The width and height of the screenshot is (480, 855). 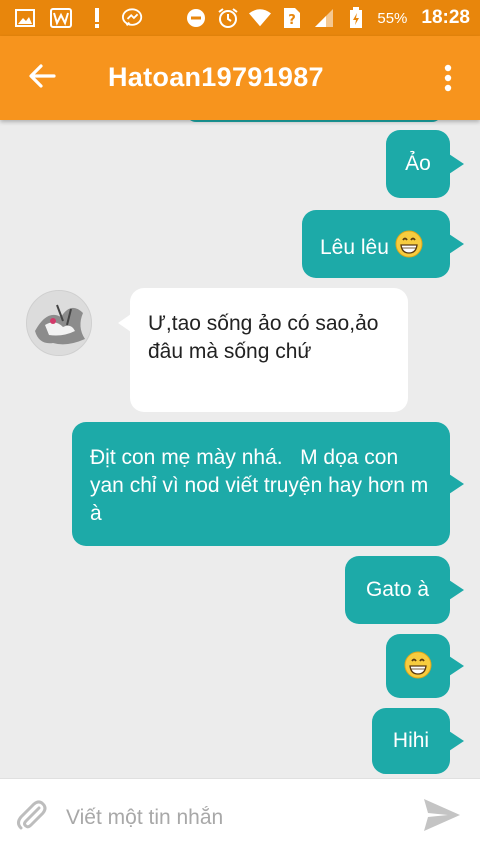 What do you see at coordinates (314, 121) in the screenshot?
I see `message-bubble-partial` at bounding box center [314, 121].